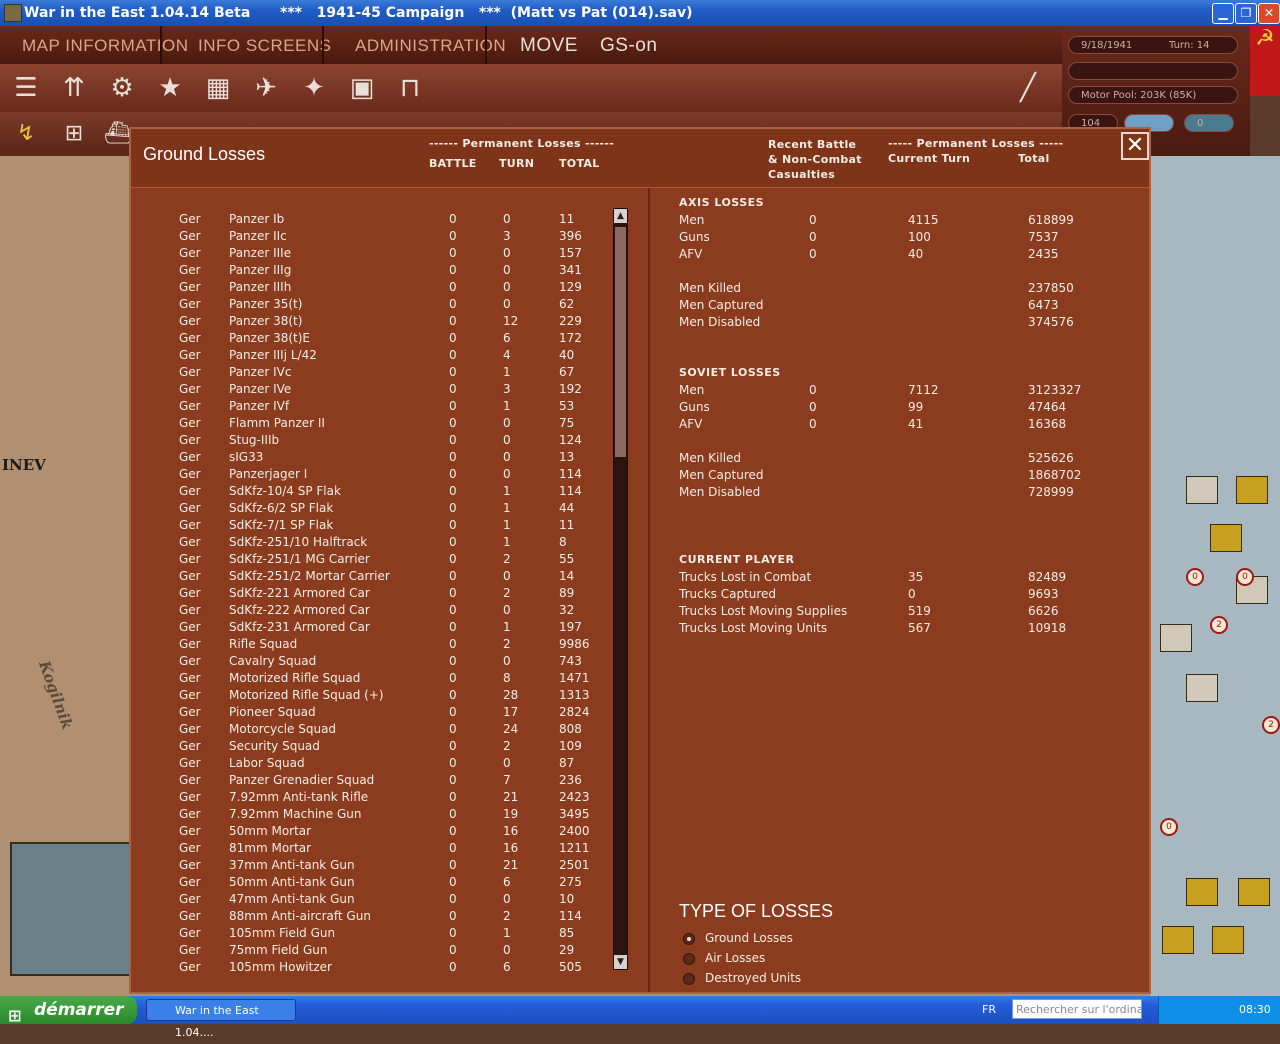 This screenshot has width=1280, height=1044. I want to click on total-cell: 505, so click(570, 967).